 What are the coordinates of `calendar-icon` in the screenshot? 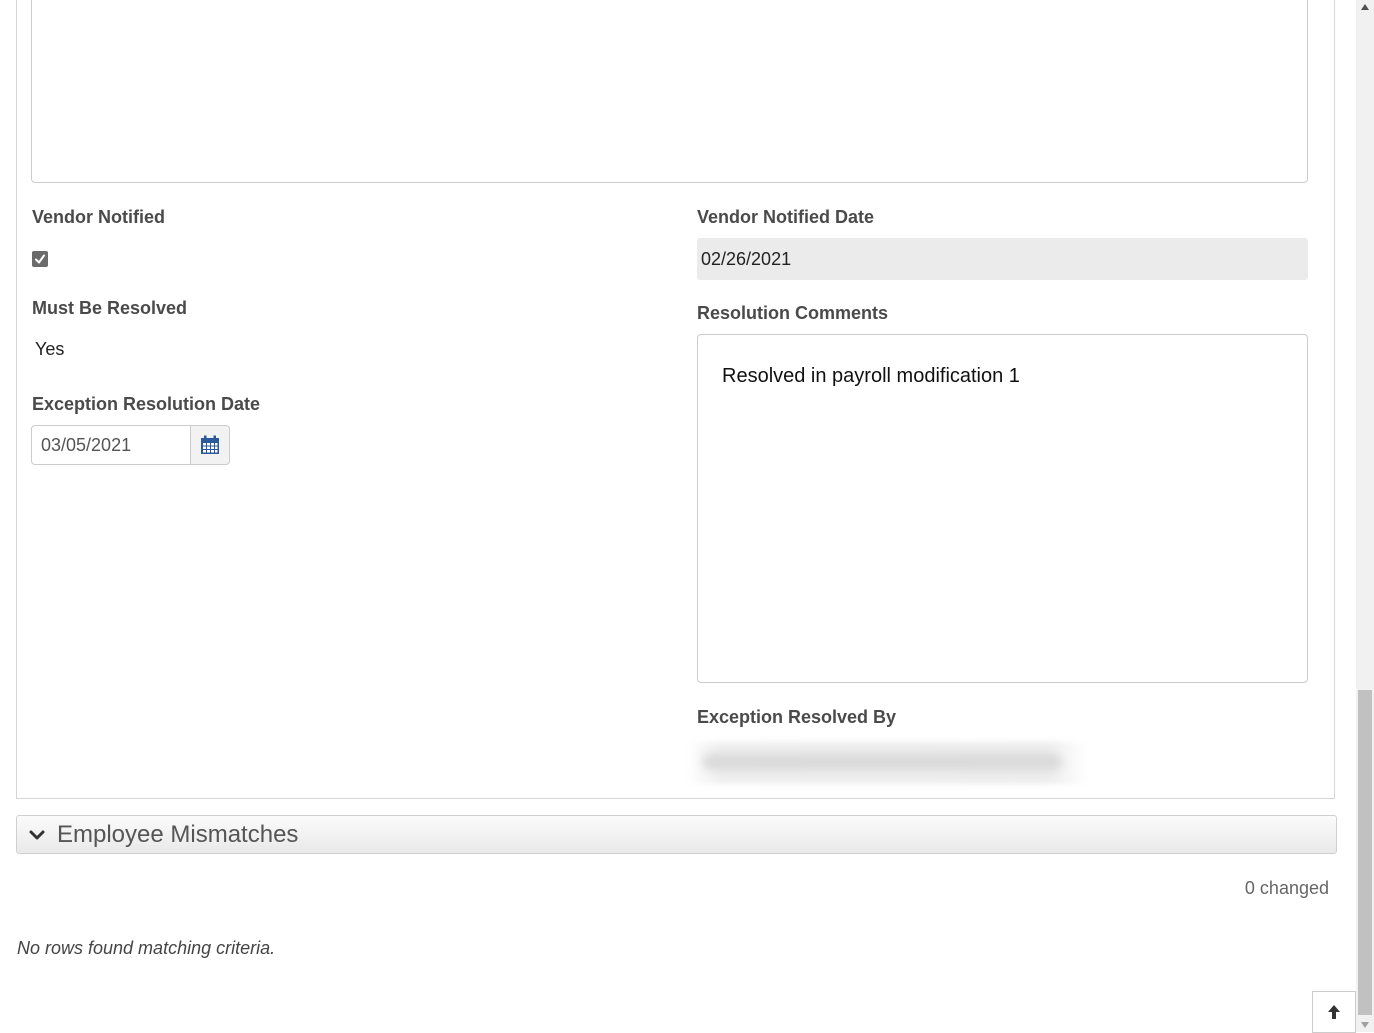 It's located at (210, 444).